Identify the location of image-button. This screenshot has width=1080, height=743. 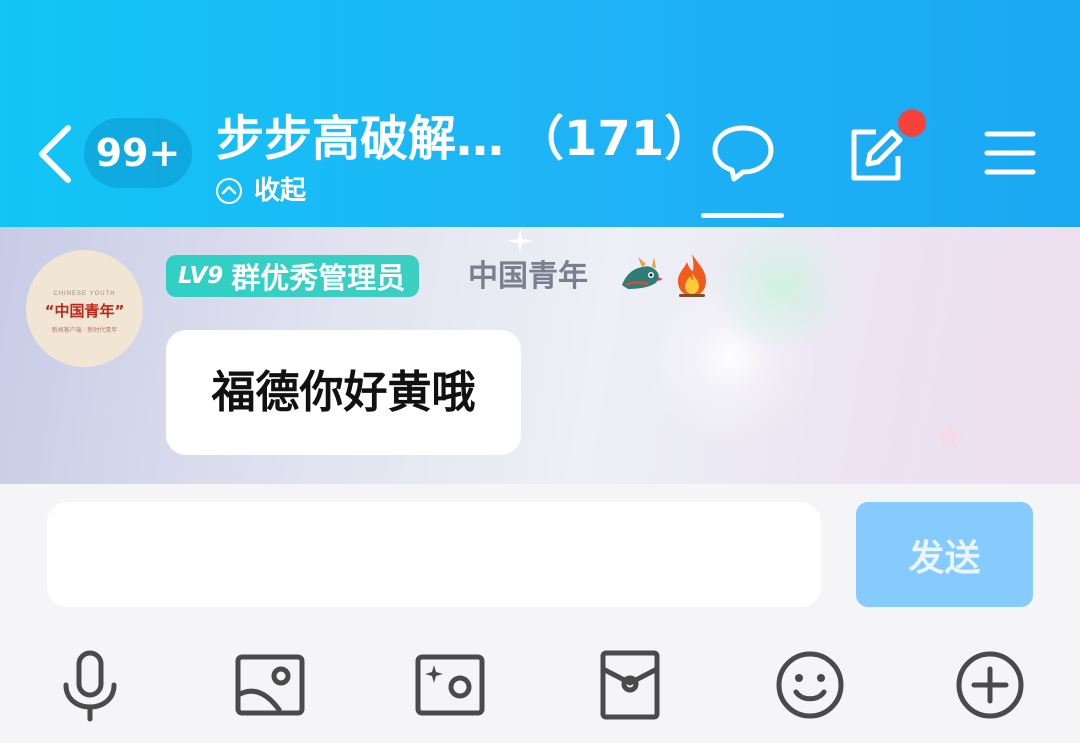
(270, 685).